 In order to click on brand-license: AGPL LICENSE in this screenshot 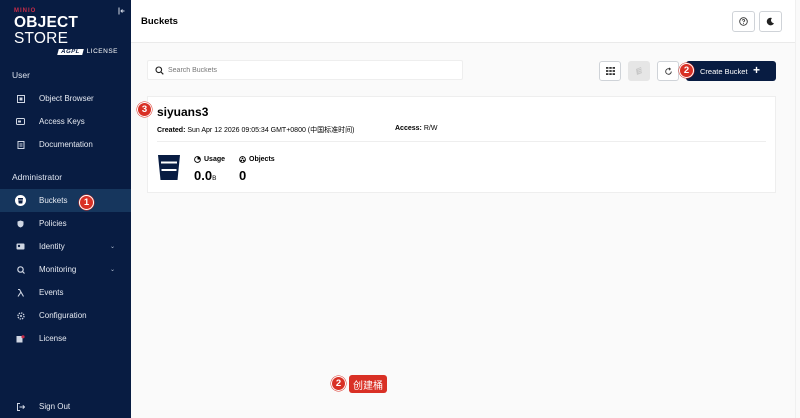, I will do `click(66, 51)`.